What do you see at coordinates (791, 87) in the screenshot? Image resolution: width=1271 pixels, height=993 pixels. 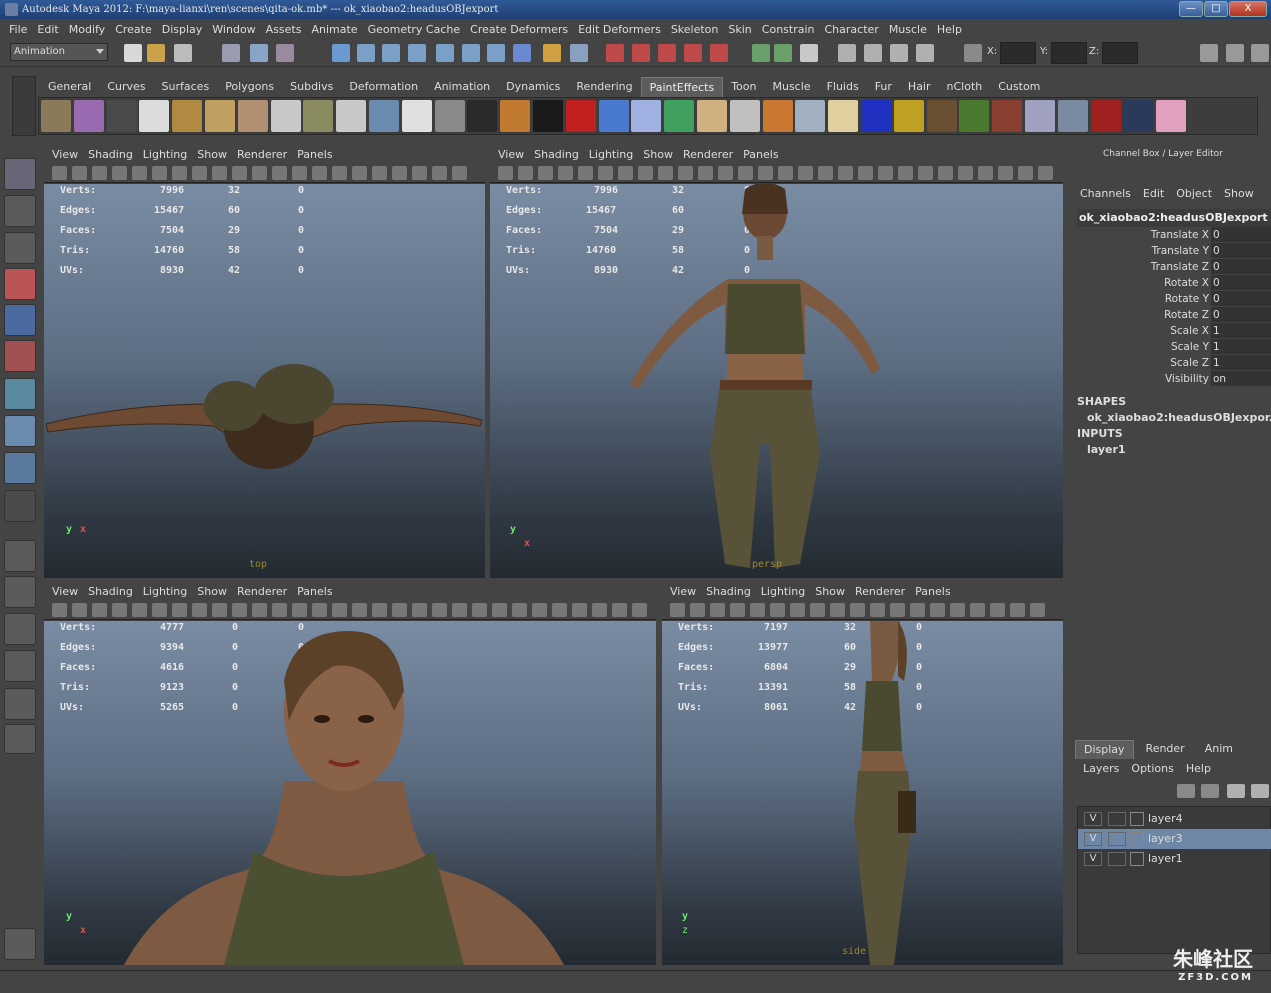 I see `shelf-tab-muscle: Muscle` at bounding box center [791, 87].